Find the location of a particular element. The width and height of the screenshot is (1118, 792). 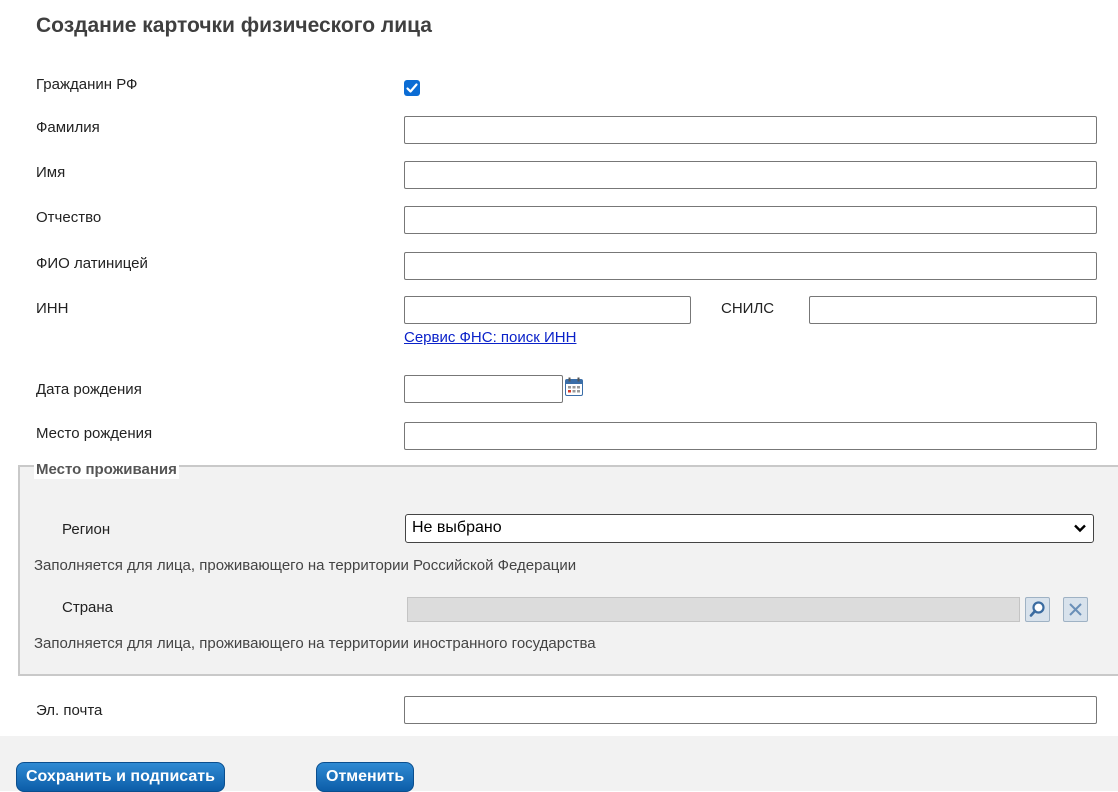

lastname-label: Фамилия is located at coordinates (68, 127).